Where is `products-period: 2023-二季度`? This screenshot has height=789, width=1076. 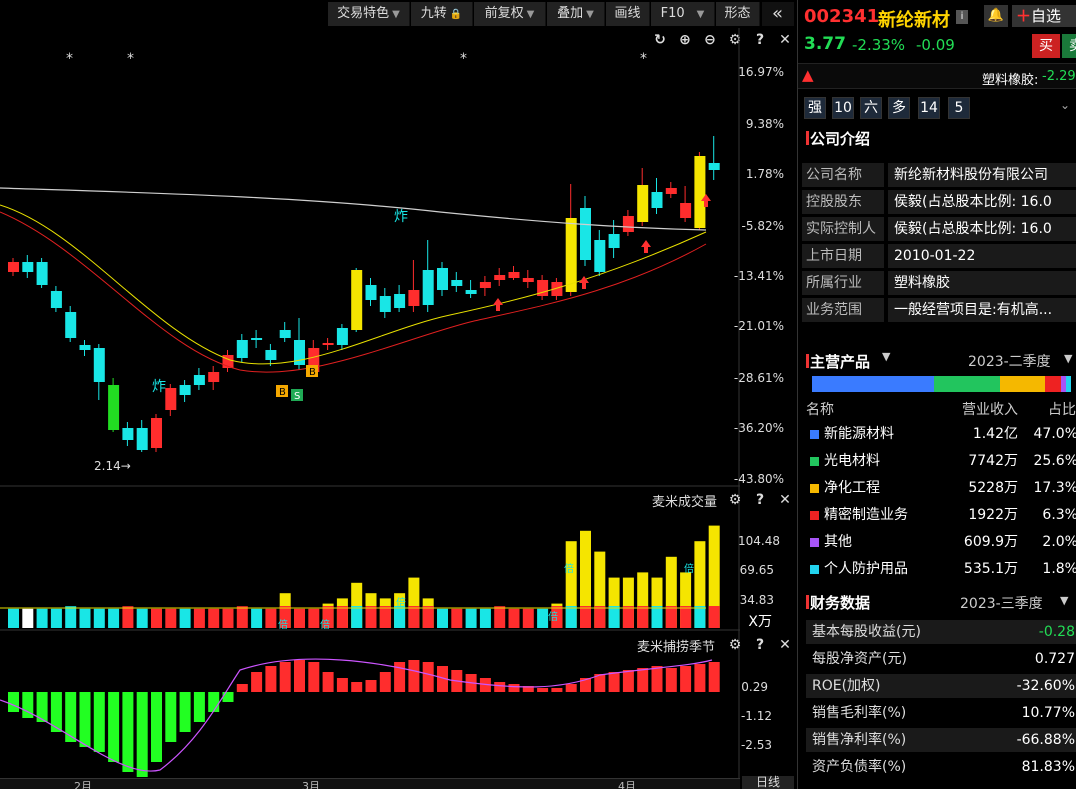
products-period: 2023-二季度 is located at coordinates (1009, 361).